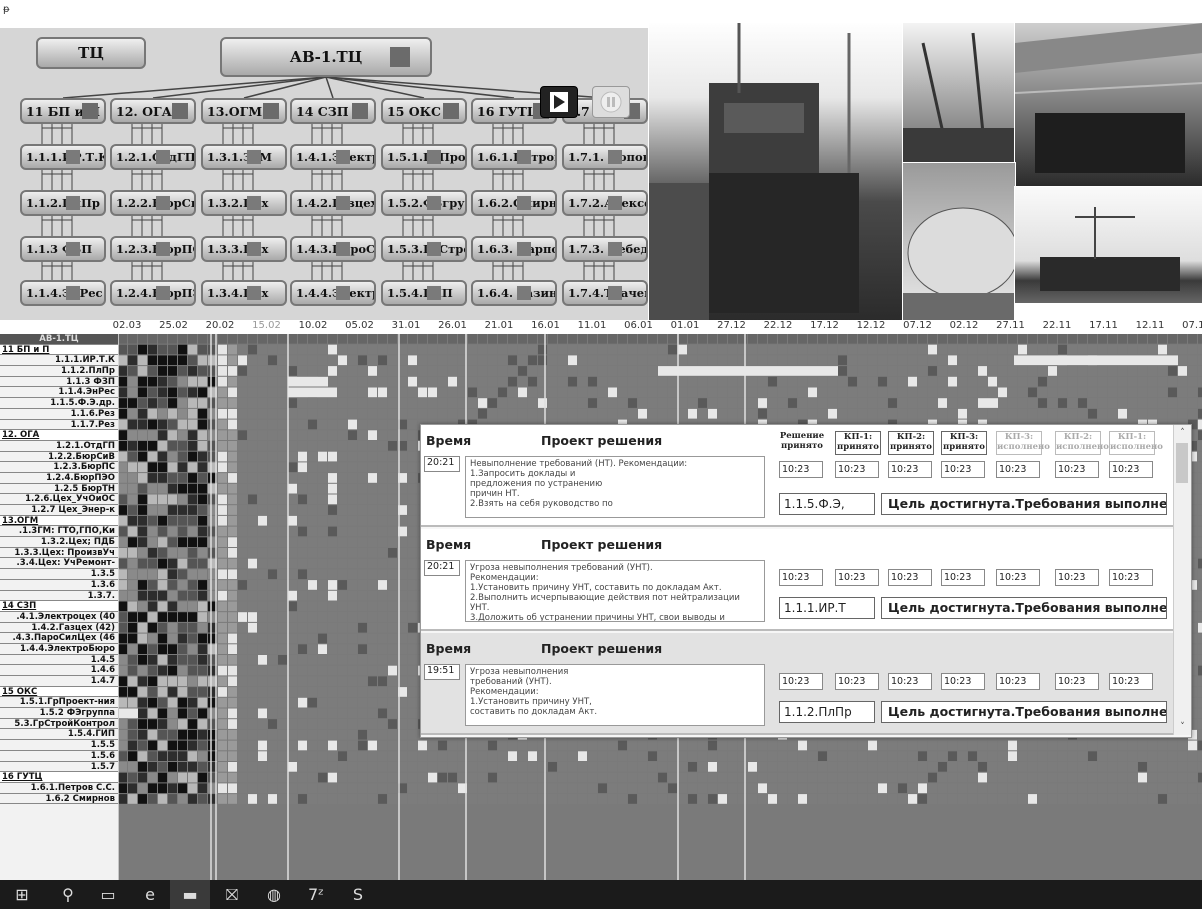 Image resolution: width=1202 pixels, height=909 pixels. What do you see at coordinates (59, 745) in the screenshot?
I see `row-label: 1.5.5` at bounding box center [59, 745].